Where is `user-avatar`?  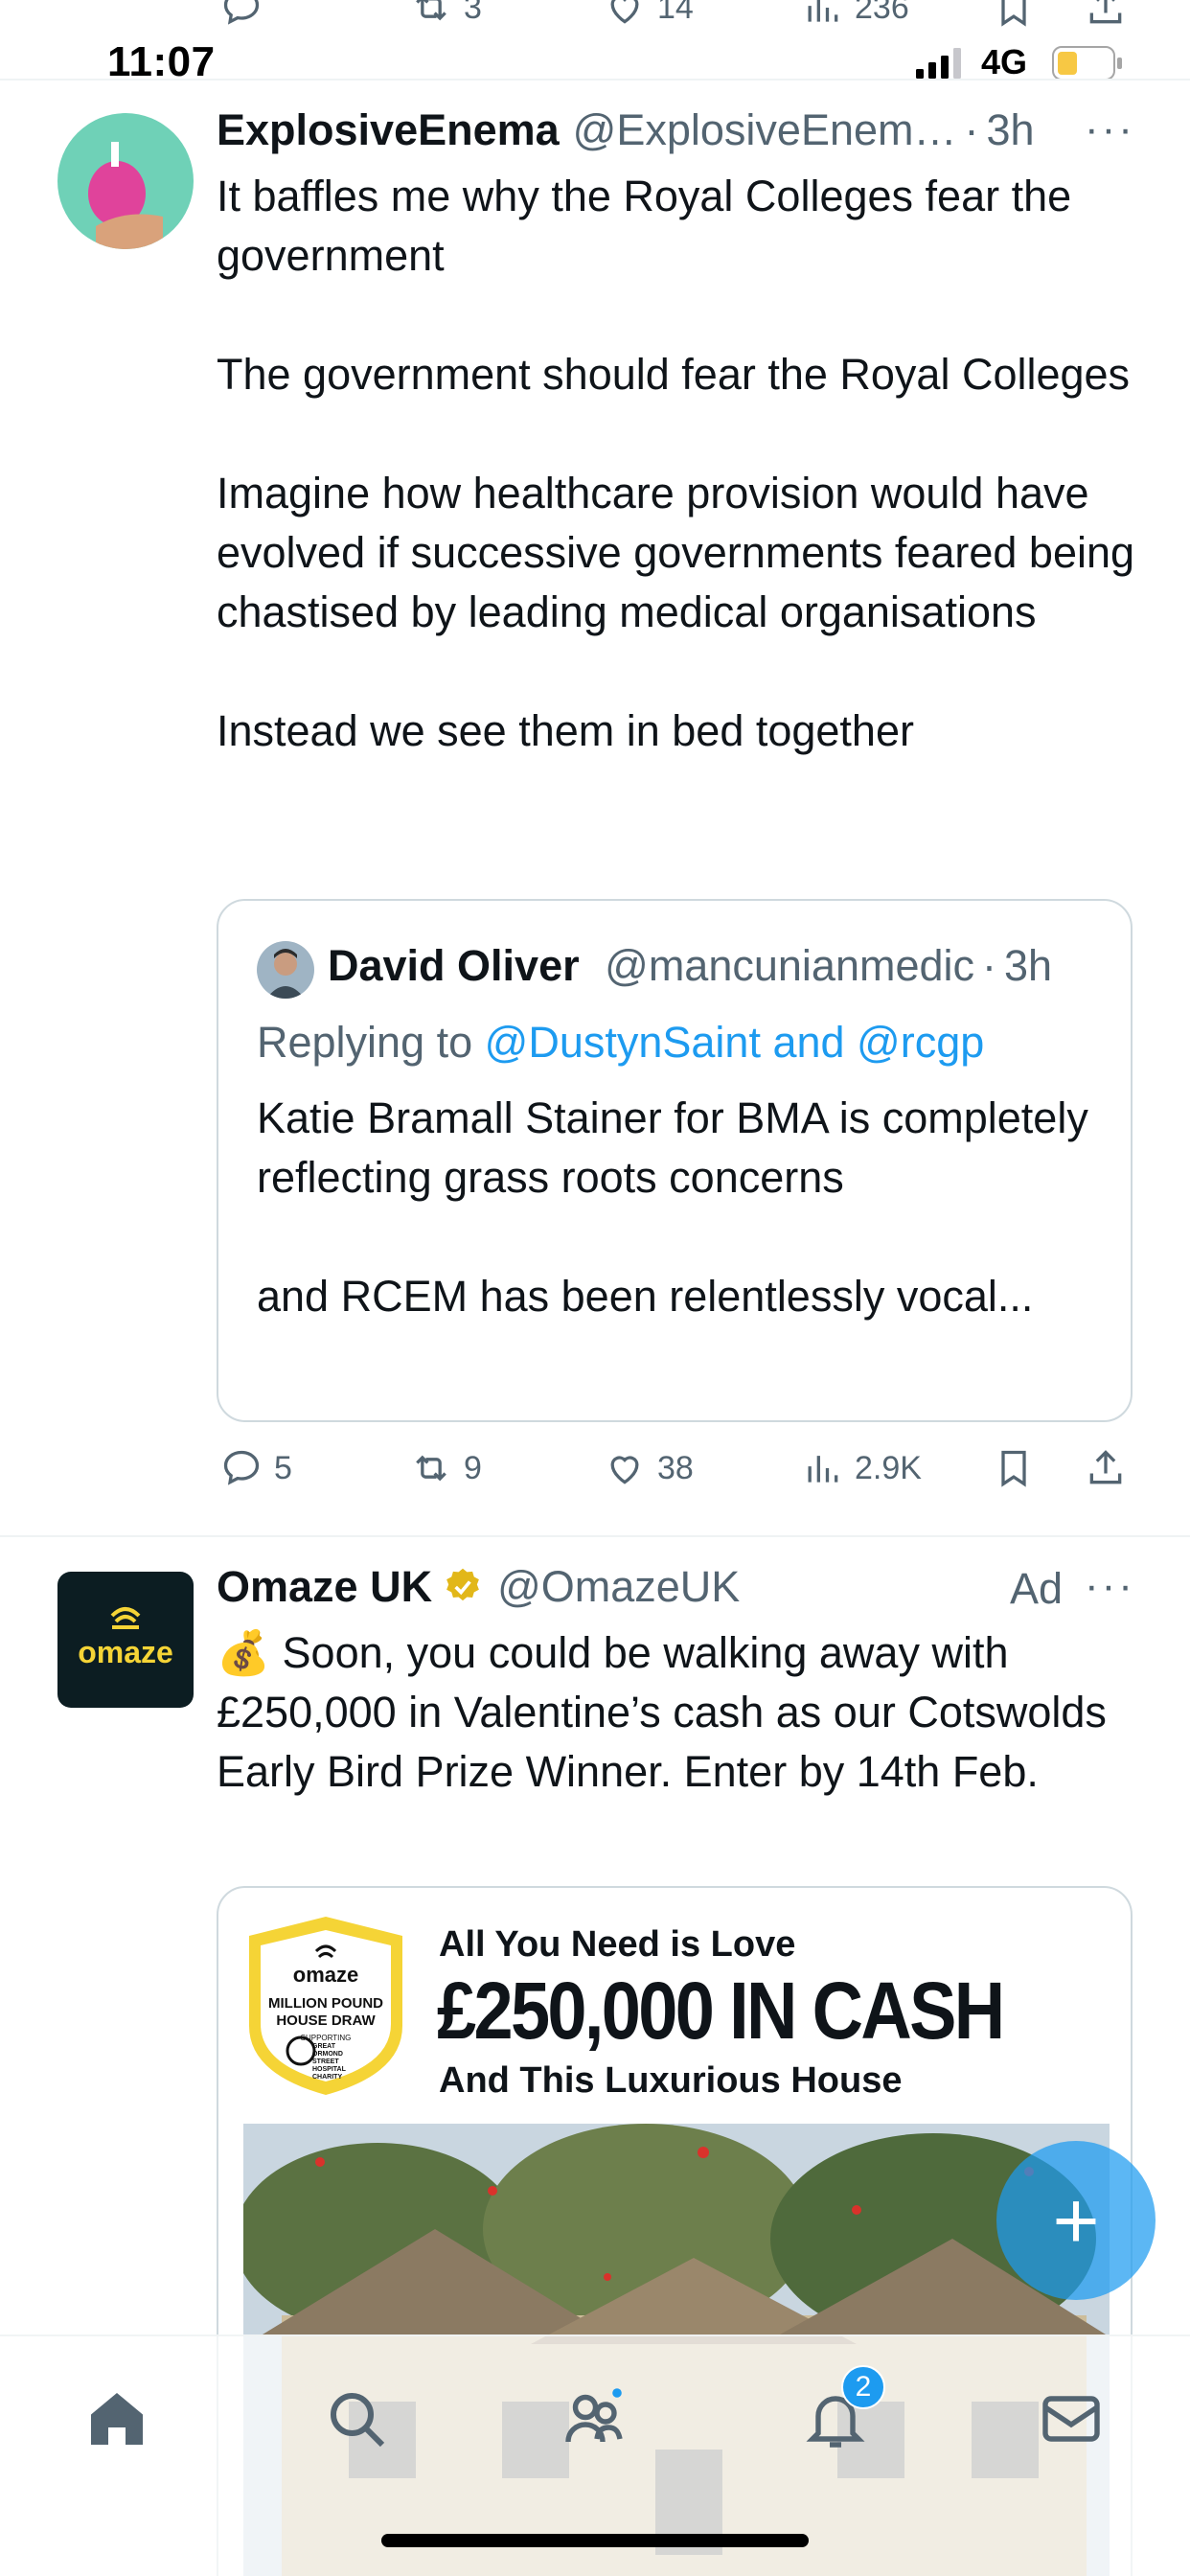 user-avatar is located at coordinates (125, 181).